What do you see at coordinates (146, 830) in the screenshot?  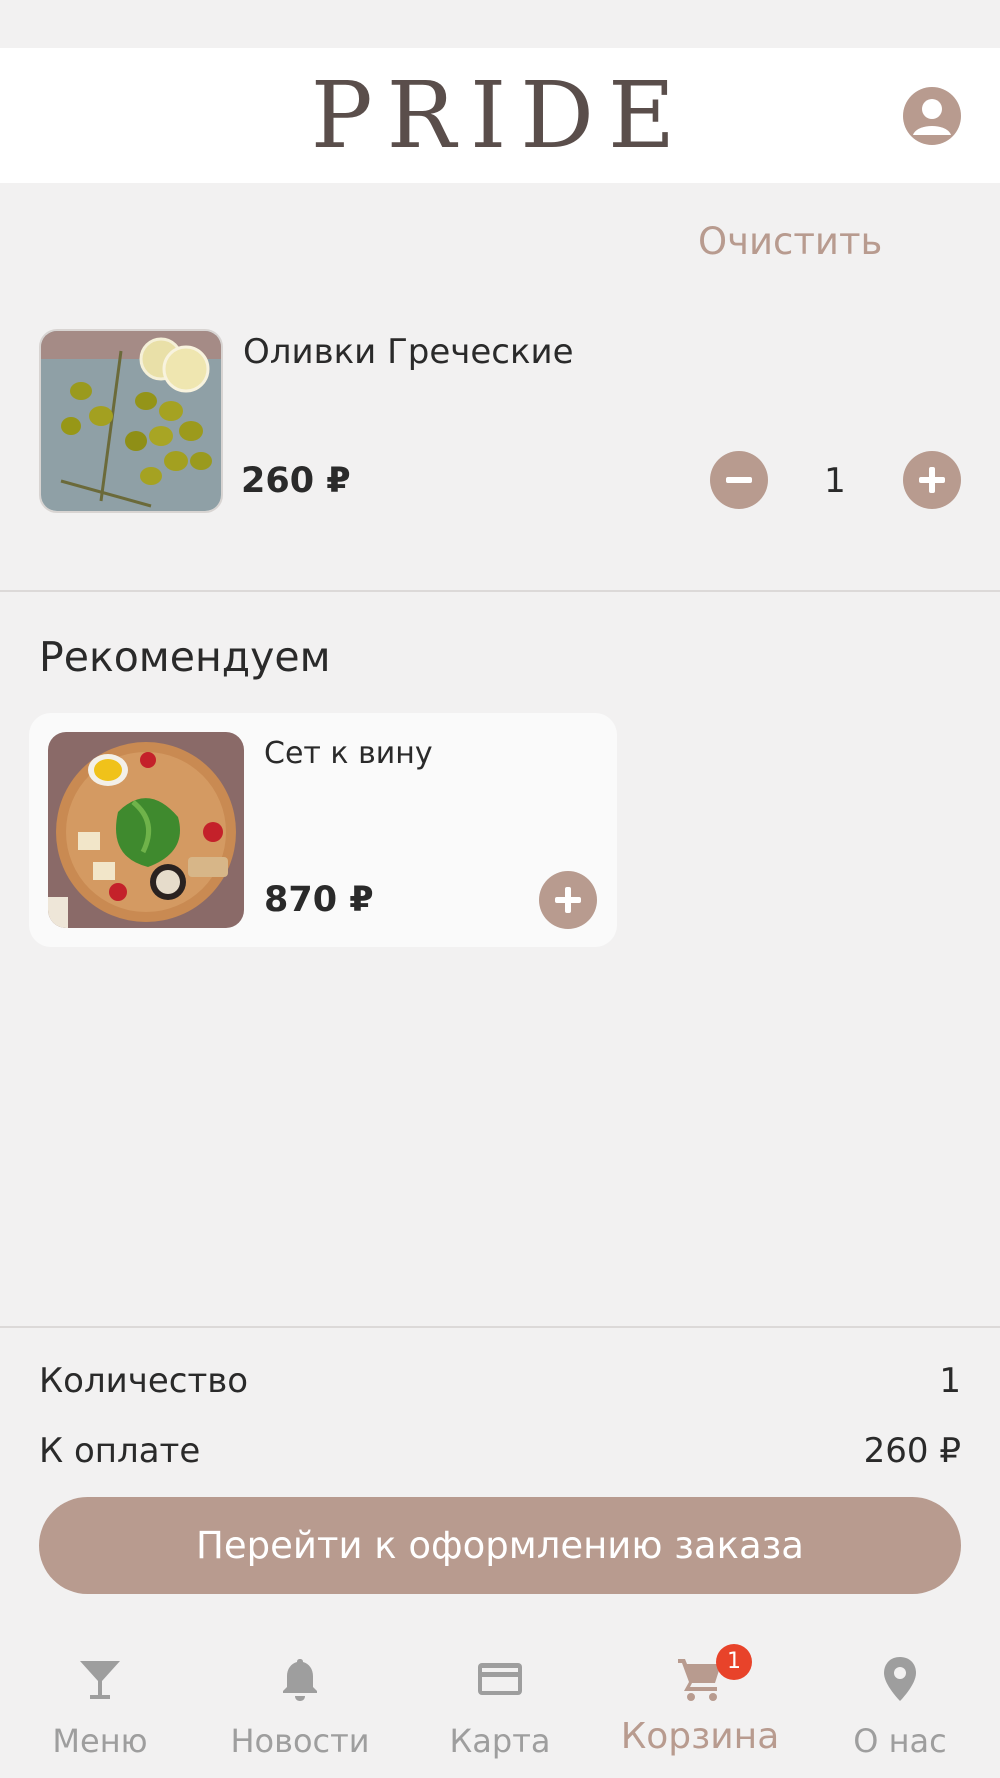 I see `recommend-item-image` at bounding box center [146, 830].